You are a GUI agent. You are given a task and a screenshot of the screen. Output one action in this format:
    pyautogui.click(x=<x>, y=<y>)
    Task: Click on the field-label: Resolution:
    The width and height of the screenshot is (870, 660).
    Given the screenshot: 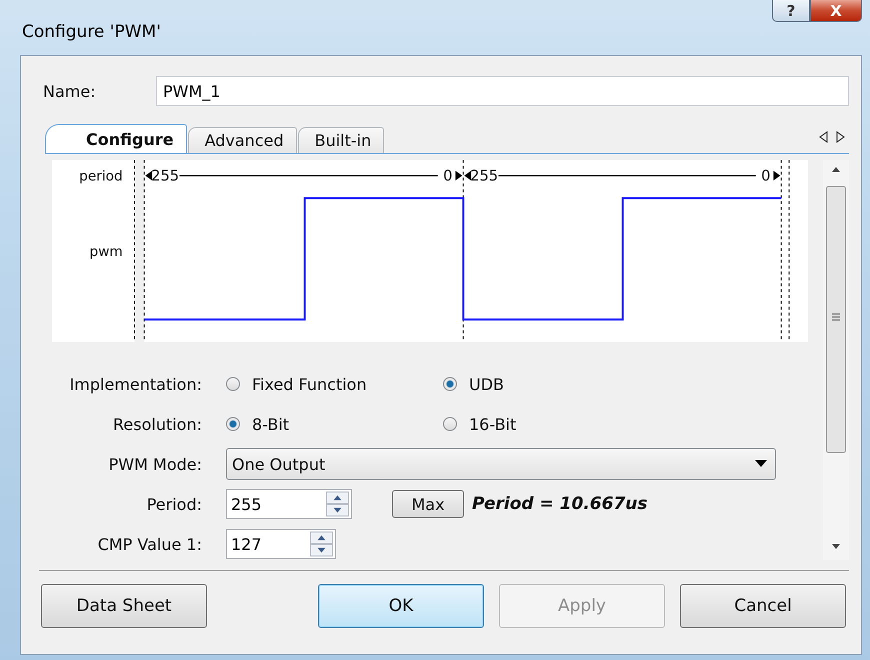 What is the action you would take?
    pyautogui.click(x=157, y=424)
    